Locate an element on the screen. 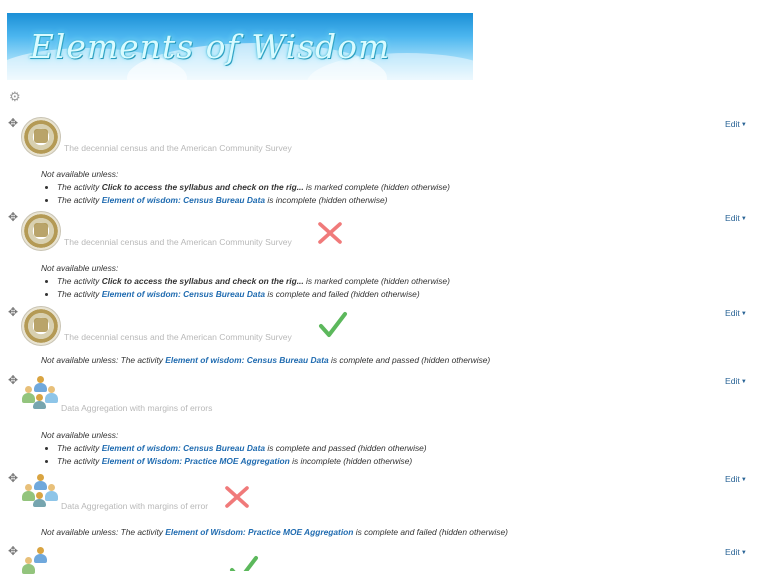 Image resolution: width=759 pixels, height=581 pixels. gear-icon: ⚙ is located at coordinates (15, 96).